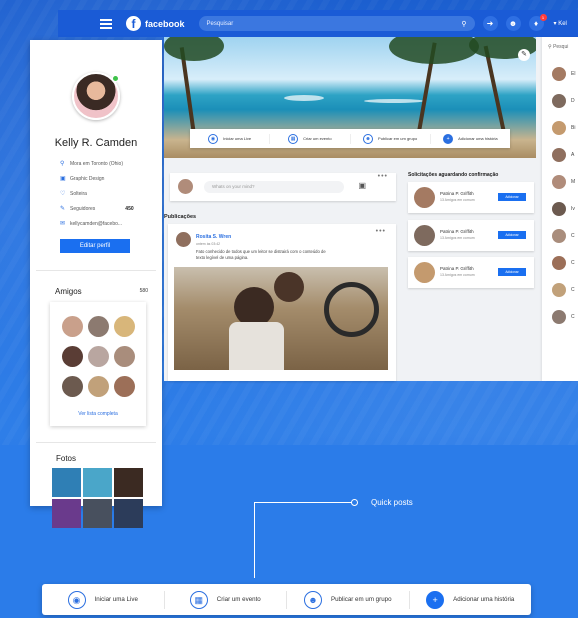  I want to click on post-image, so click(281, 318).